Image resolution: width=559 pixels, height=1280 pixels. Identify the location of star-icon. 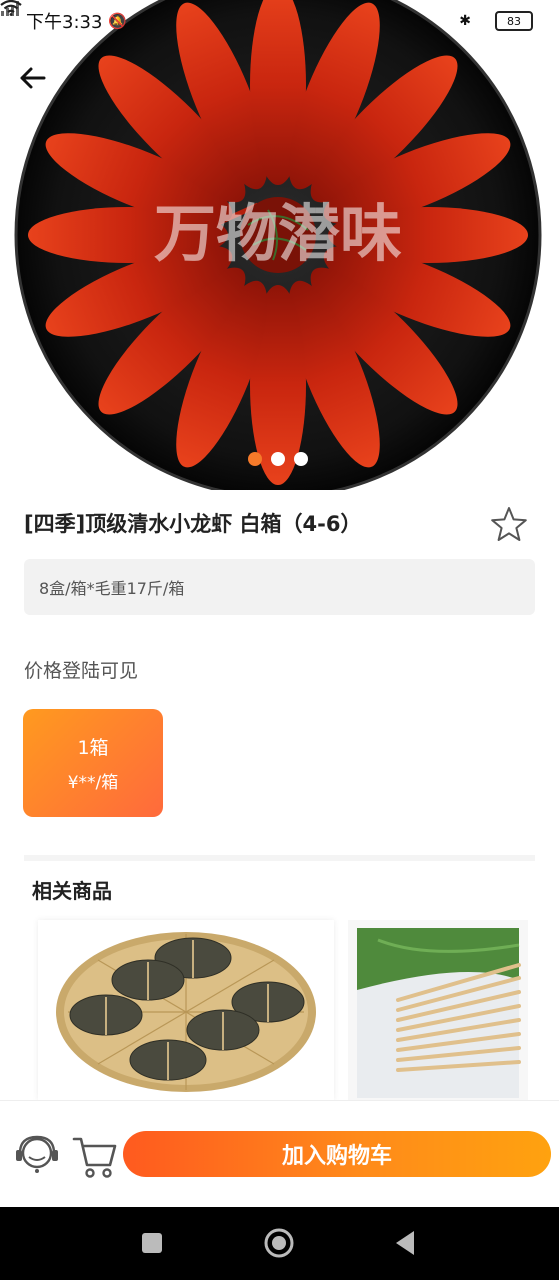
(509, 524).